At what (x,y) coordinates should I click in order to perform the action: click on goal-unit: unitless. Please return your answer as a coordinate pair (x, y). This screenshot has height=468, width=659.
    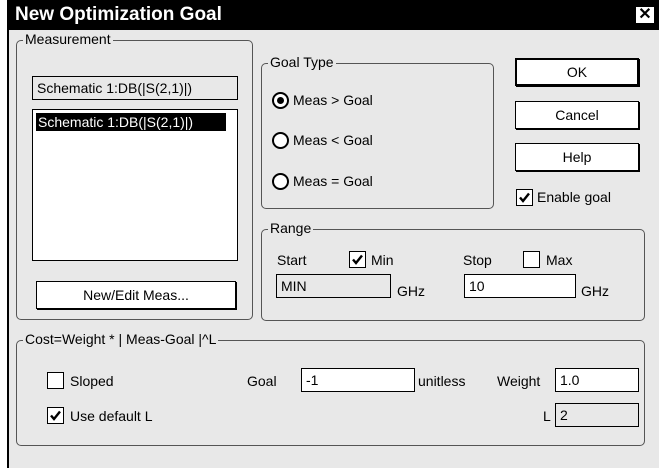
    Looking at the image, I should click on (442, 381).